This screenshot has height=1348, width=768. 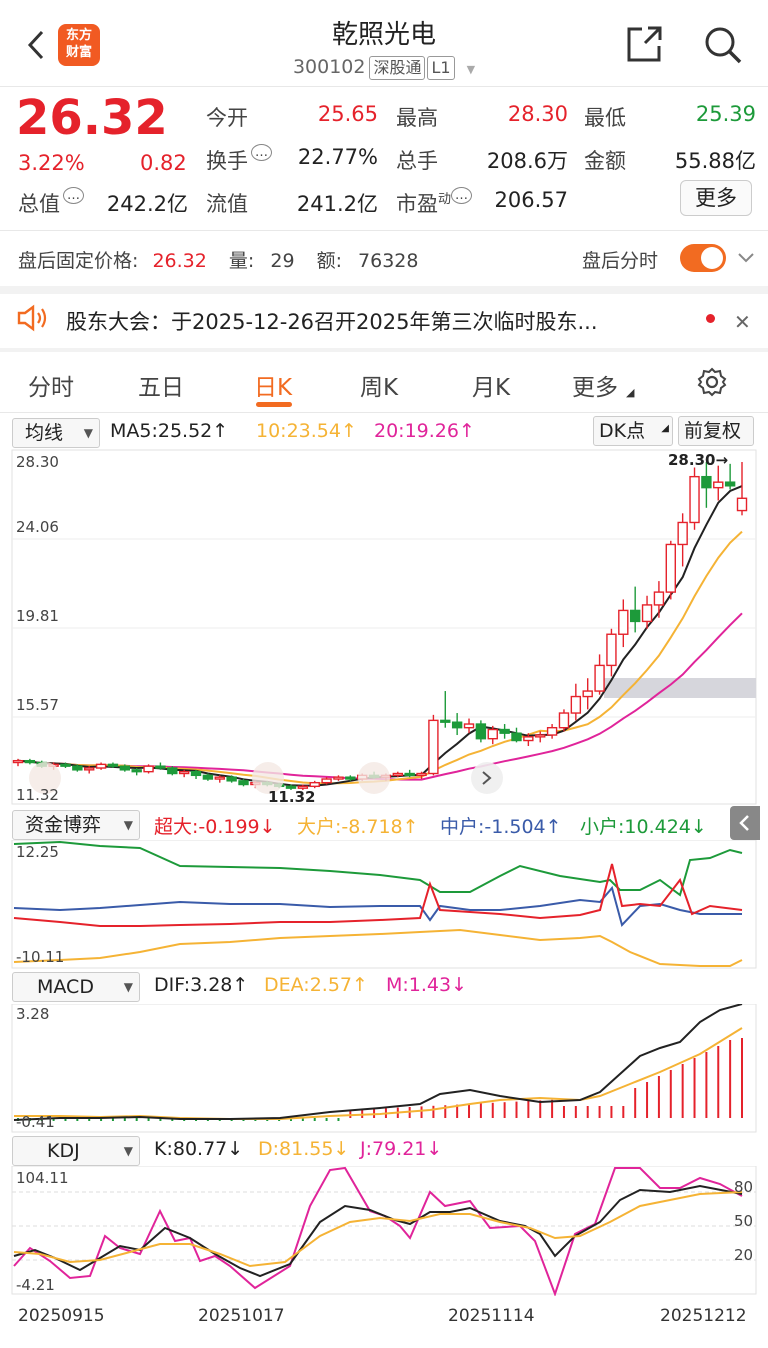 I want to click on more-arrow-icon: ◢, so click(x=630, y=392).